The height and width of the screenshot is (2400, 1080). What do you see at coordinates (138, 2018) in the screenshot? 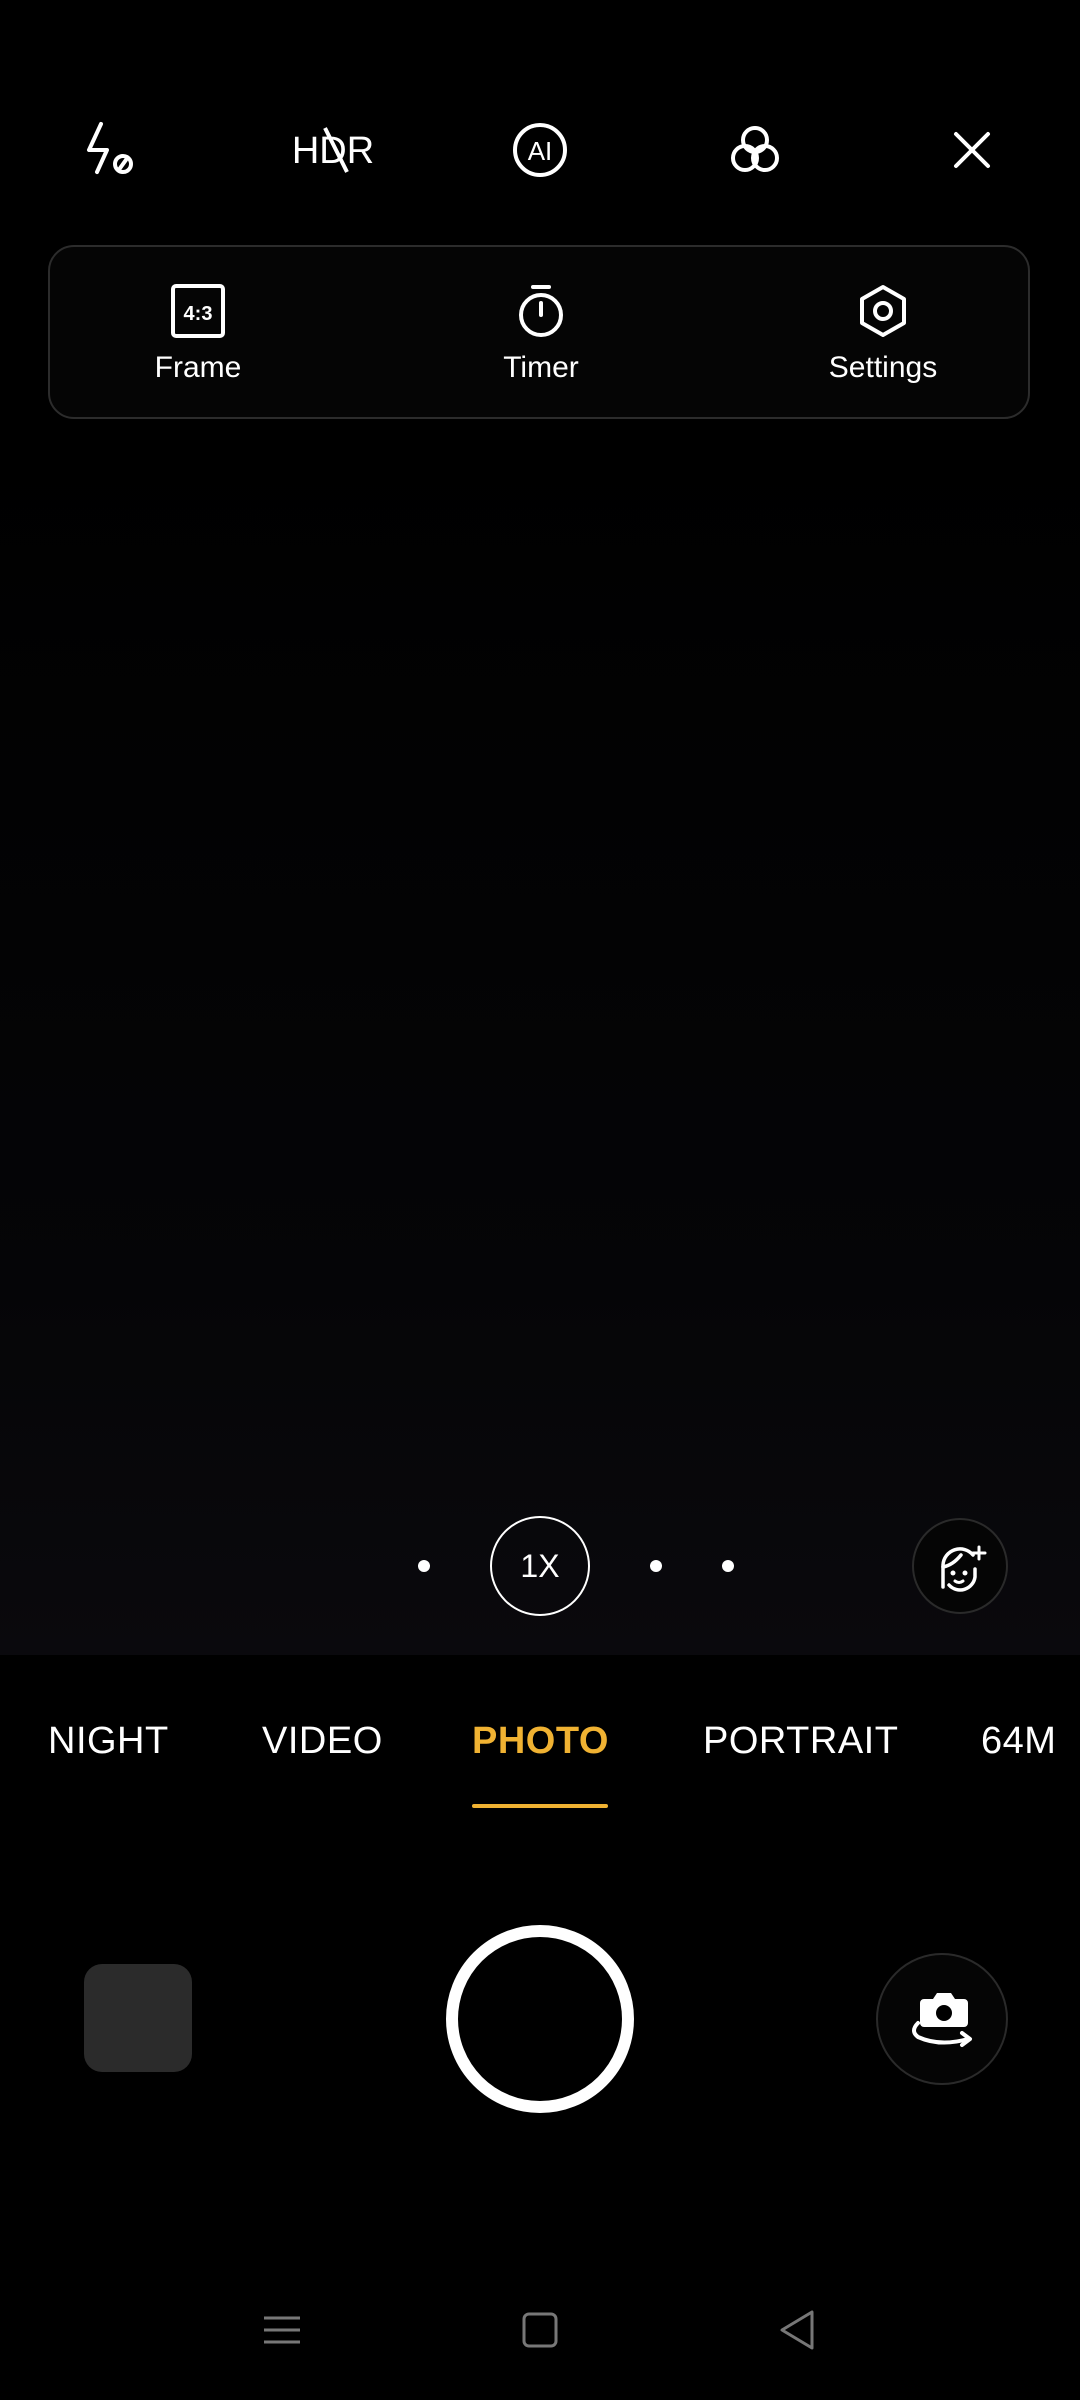
I see `gallery-thumbnail` at bounding box center [138, 2018].